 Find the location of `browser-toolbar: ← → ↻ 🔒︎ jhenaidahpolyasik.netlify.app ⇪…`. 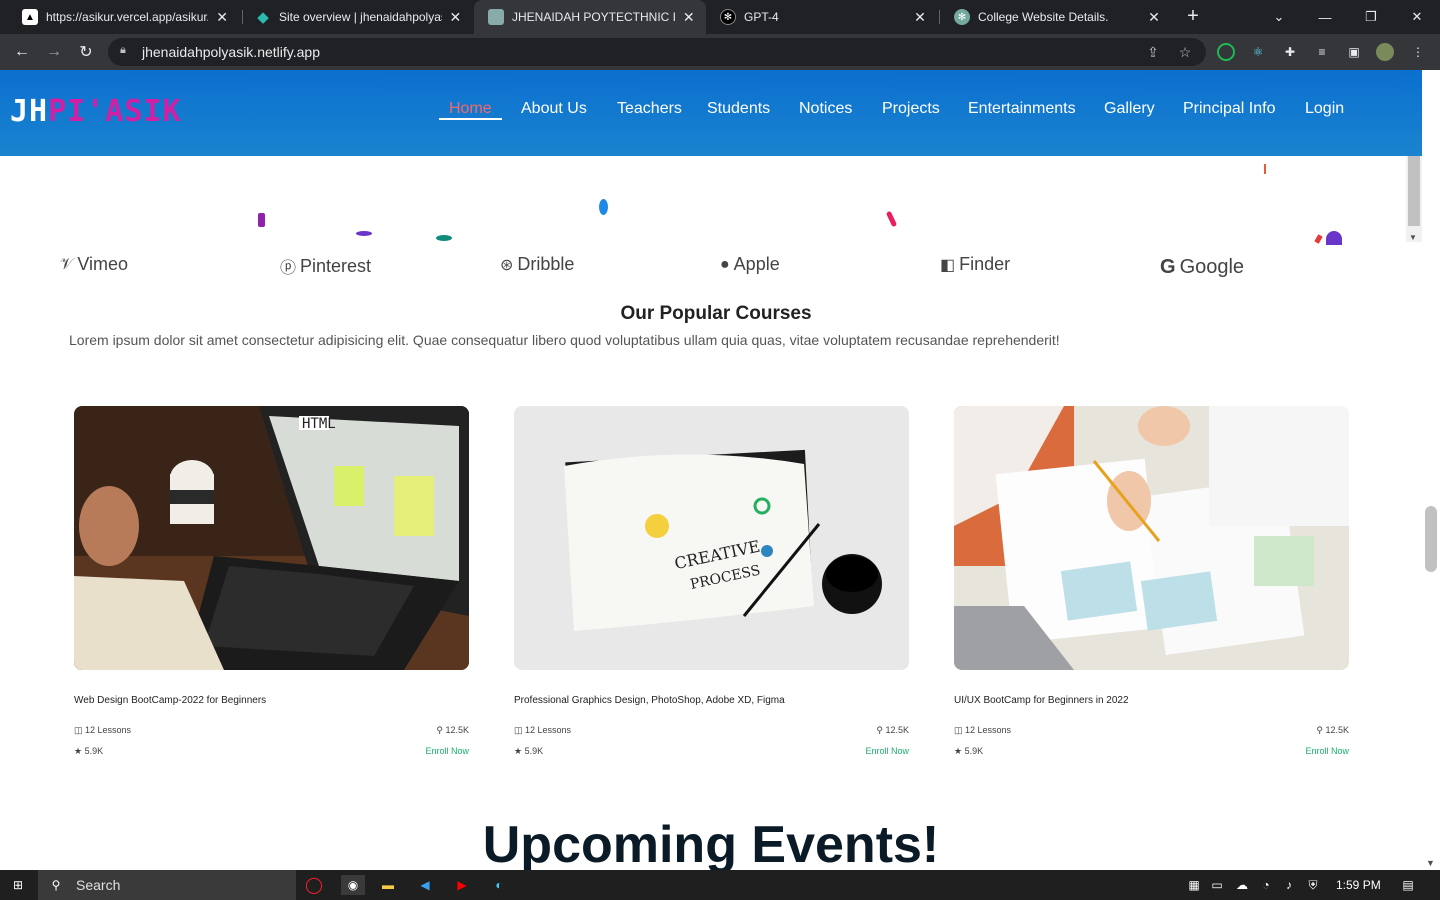

browser-toolbar: ← → ↻ 🔒︎ jhenaidahpolyasik.netlify.app ⇪… is located at coordinates (720, 52).